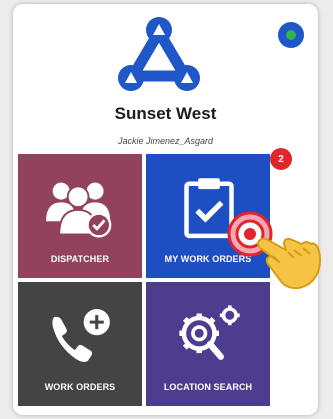  I want to click on dispatcher-tile: DISPATCHER, so click(80, 216).